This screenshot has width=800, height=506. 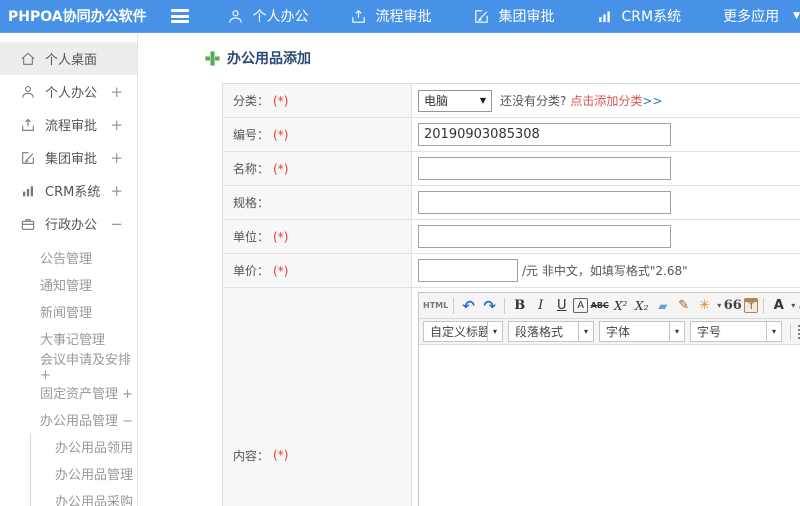 I want to click on field-label: 编号：, so click(x=251, y=135).